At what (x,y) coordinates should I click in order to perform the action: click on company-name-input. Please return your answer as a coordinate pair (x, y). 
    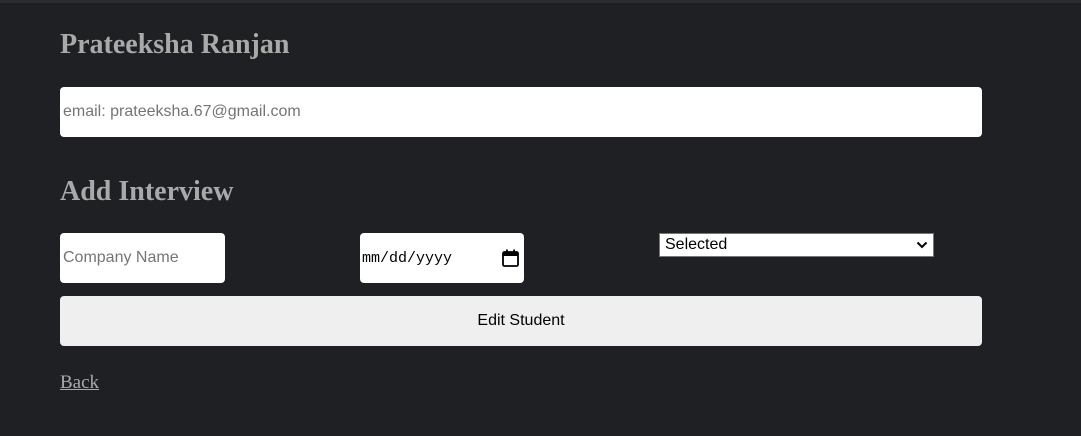
    Looking at the image, I should click on (142, 258).